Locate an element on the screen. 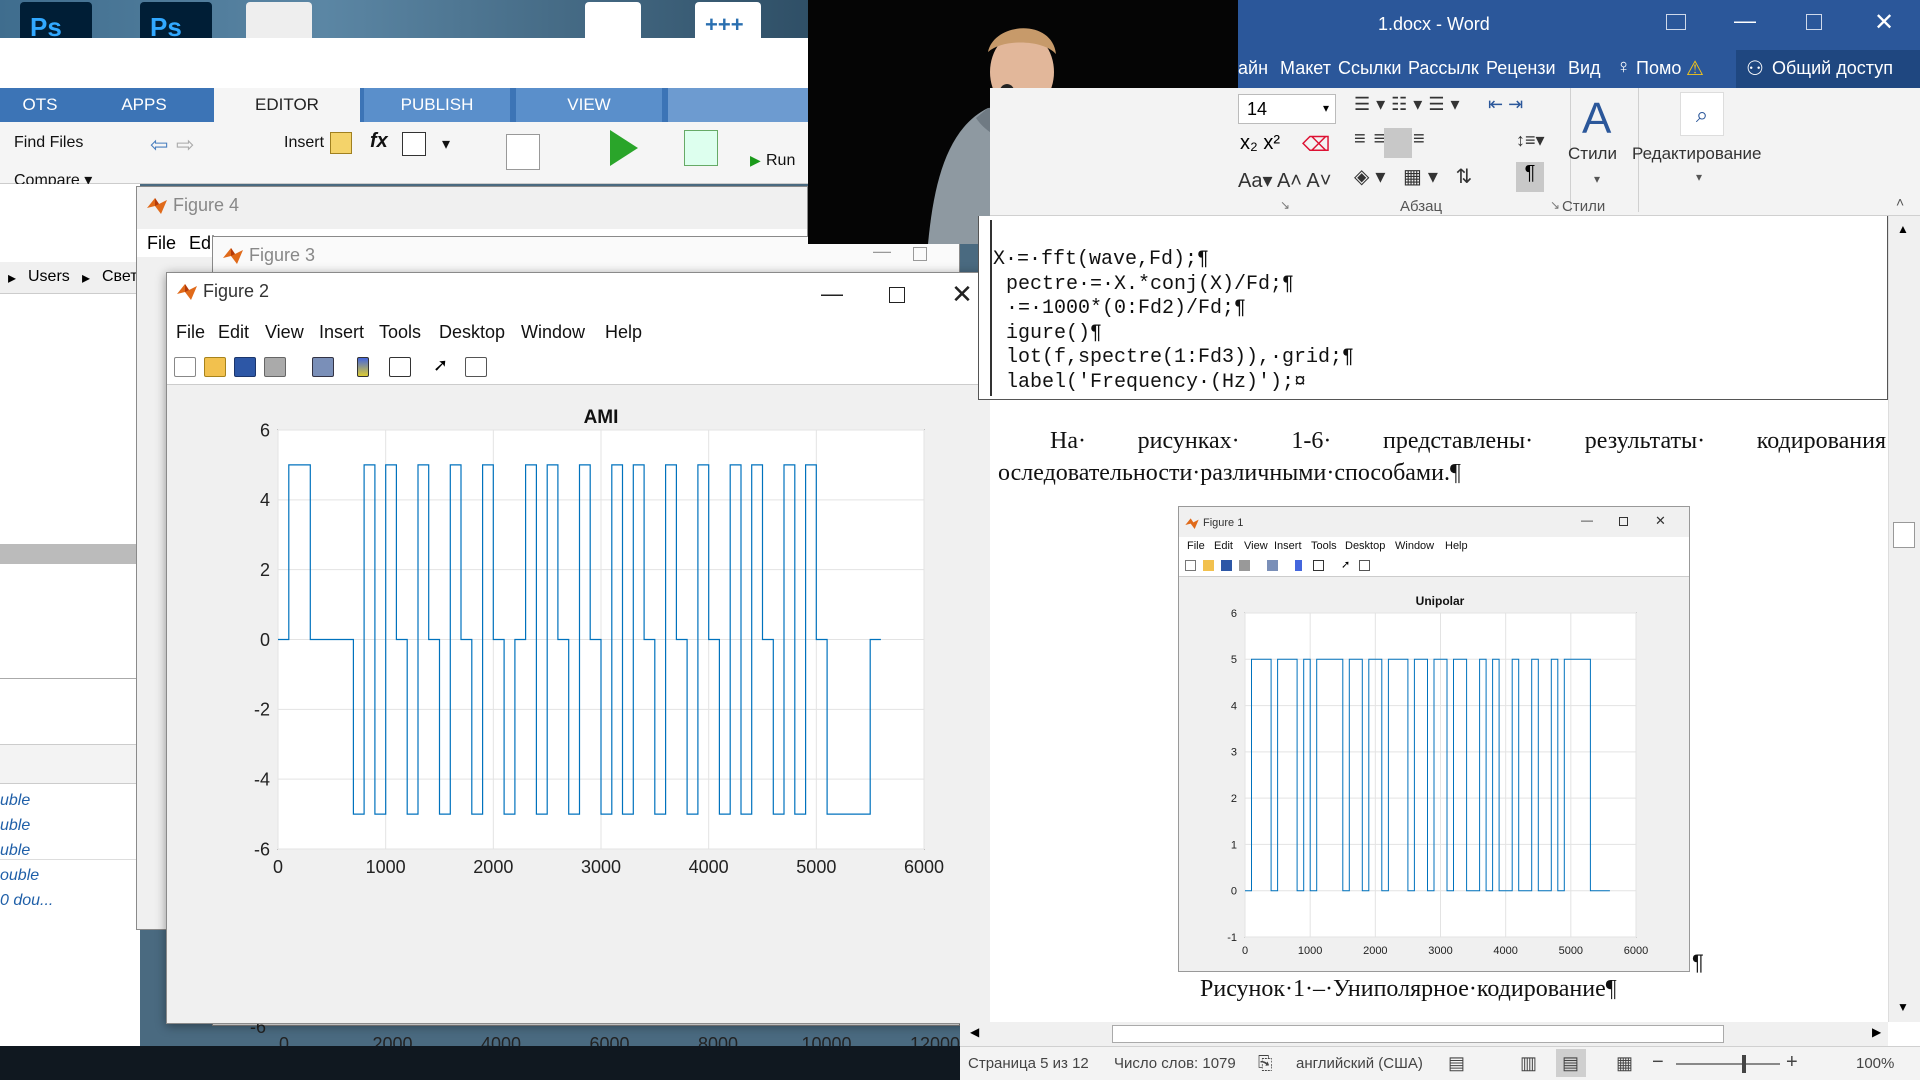  language-indicator: английский (США) is located at coordinates (1359, 1063).